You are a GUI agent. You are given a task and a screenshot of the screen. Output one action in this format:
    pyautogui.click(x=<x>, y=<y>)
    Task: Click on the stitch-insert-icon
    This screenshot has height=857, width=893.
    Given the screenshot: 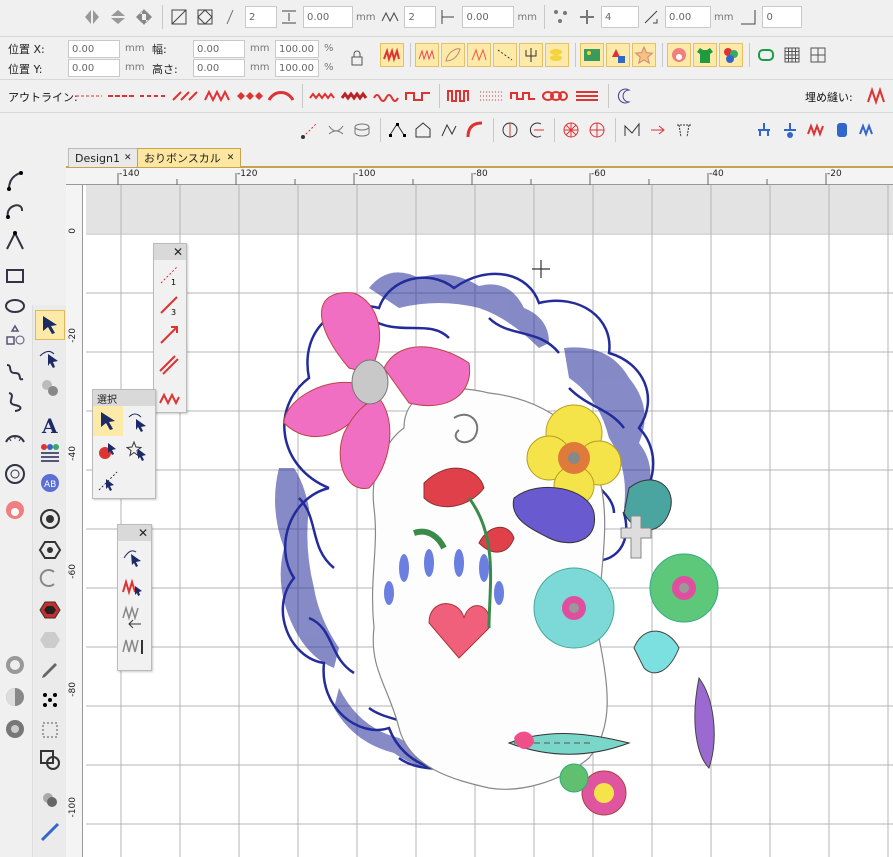 What is the action you would take?
    pyautogui.click(x=133, y=616)
    